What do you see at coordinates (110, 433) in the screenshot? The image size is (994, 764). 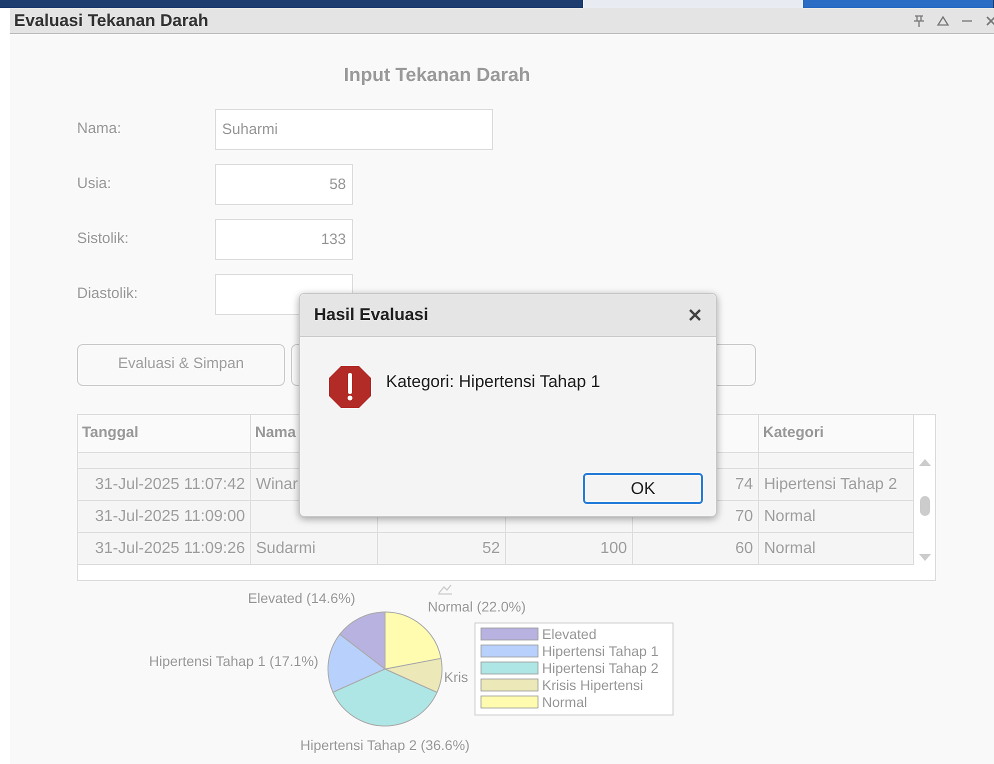 I see `column-header: Tanggal` at bounding box center [110, 433].